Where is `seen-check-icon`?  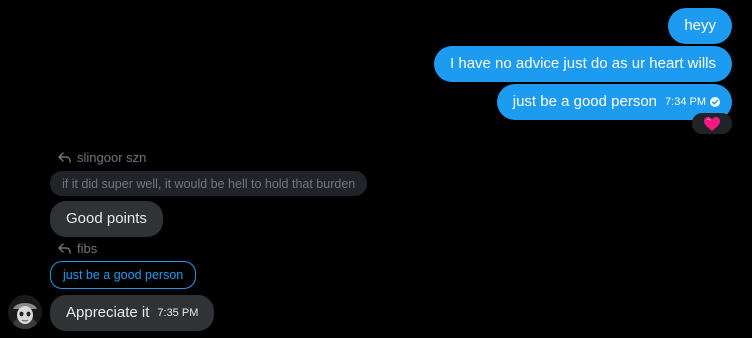 seen-check-icon is located at coordinates (715, 102).